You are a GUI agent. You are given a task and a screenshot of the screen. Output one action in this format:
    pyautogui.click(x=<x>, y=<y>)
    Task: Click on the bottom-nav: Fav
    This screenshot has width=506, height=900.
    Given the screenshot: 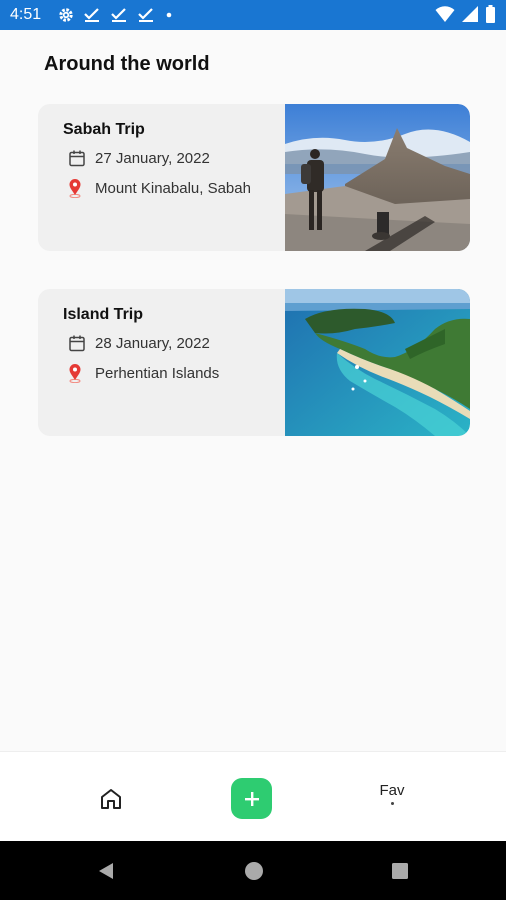 What is the action you would take?
    pyautogui.click(x=253, y=796)
    